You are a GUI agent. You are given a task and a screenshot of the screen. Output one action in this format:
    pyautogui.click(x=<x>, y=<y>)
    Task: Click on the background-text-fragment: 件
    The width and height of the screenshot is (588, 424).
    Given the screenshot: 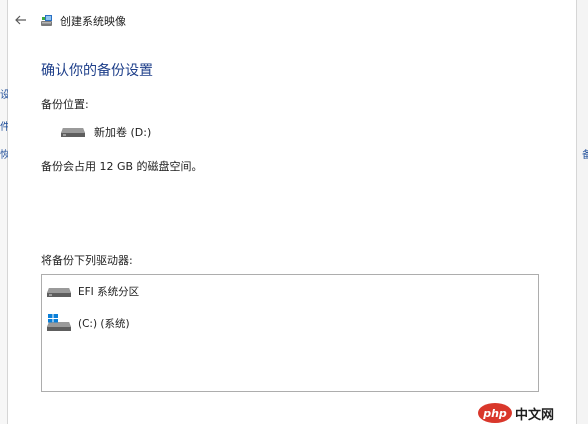 What is the action you would take?
    pyautogui.click(x=4, y=127)
    